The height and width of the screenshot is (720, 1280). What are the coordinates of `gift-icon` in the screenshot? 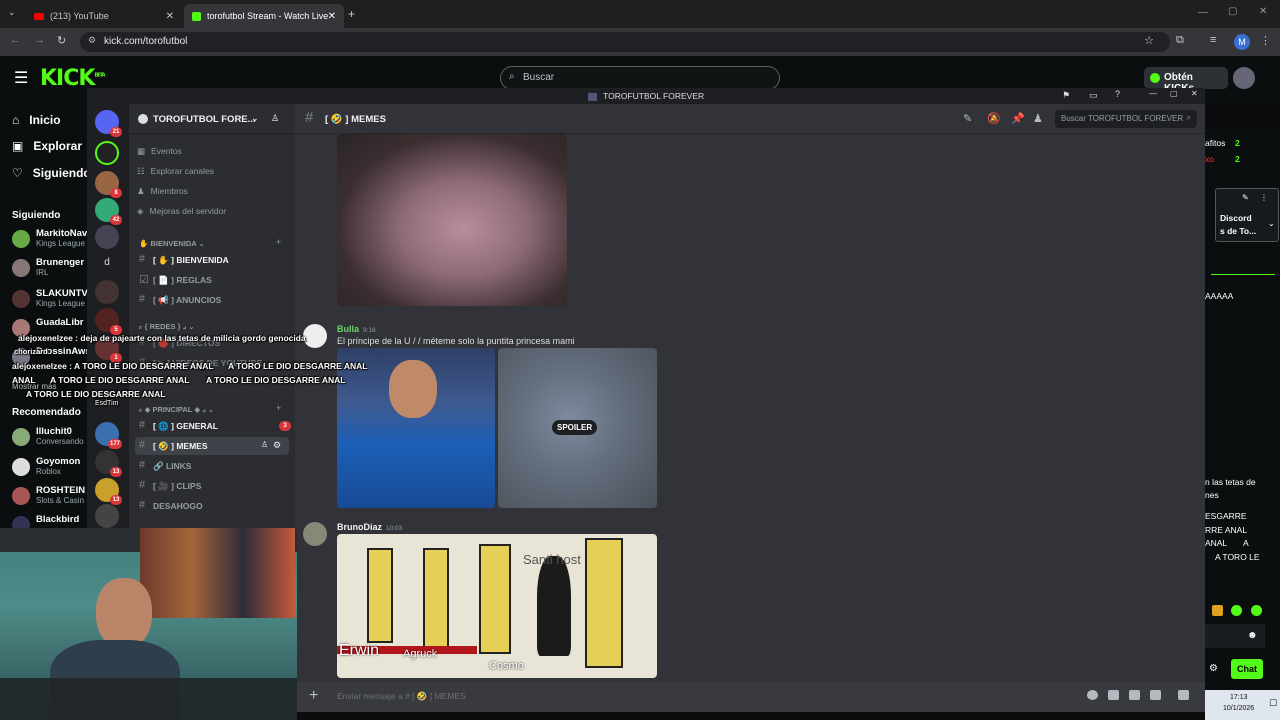 It's located at (1183, 695).